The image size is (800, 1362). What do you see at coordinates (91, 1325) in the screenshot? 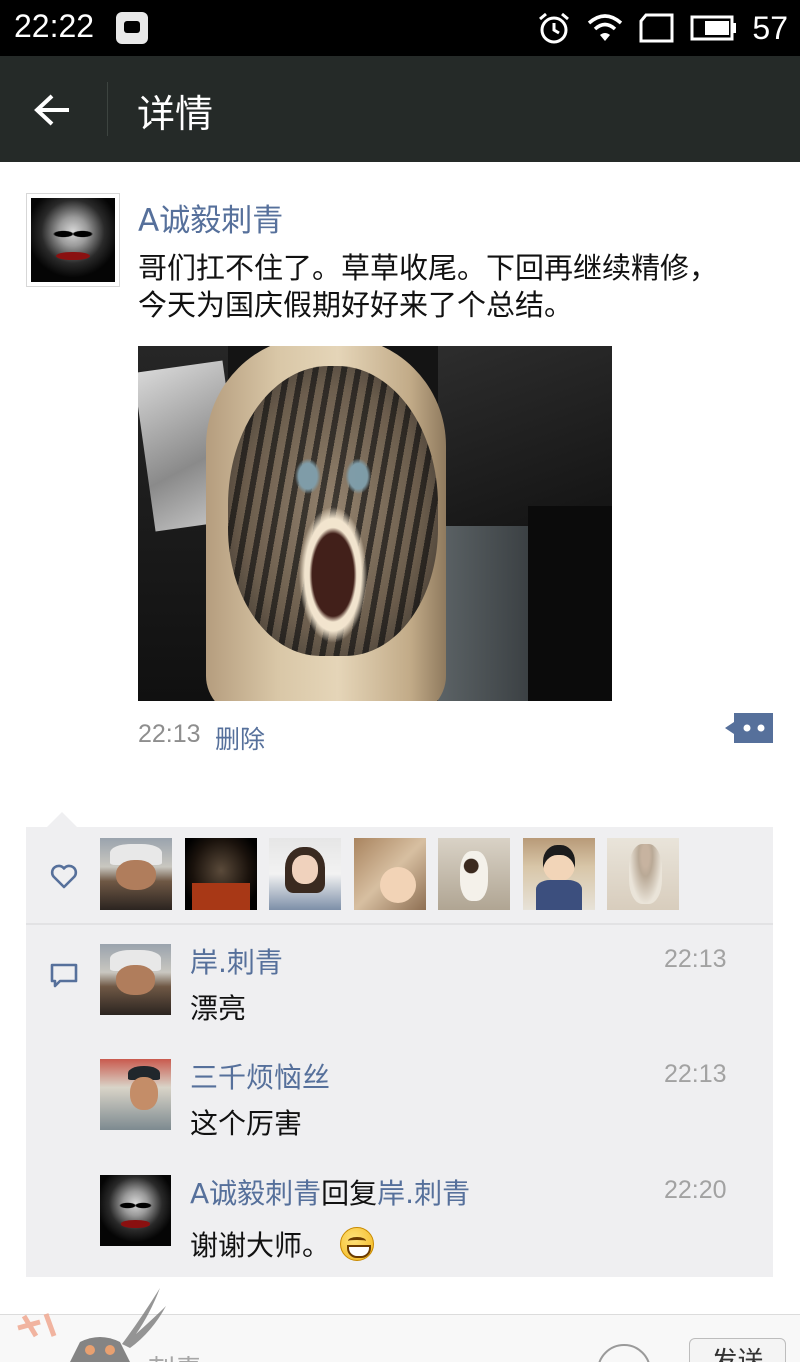
I see `watermark-logo-icon` at bounding box center [91, 1325].